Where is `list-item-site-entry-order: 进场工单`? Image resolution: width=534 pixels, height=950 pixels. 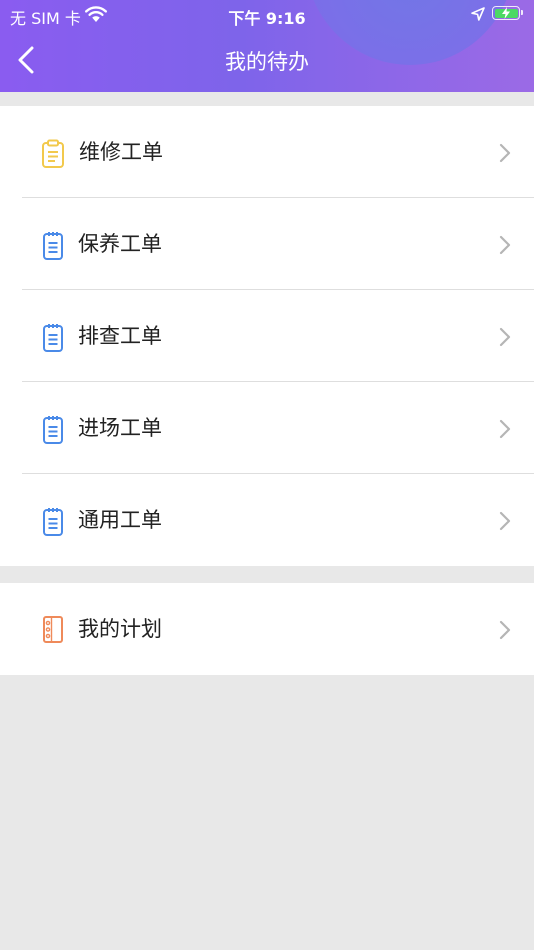 list-item-site-entry-order: 进场工单 is located at coordinates (267, 428).